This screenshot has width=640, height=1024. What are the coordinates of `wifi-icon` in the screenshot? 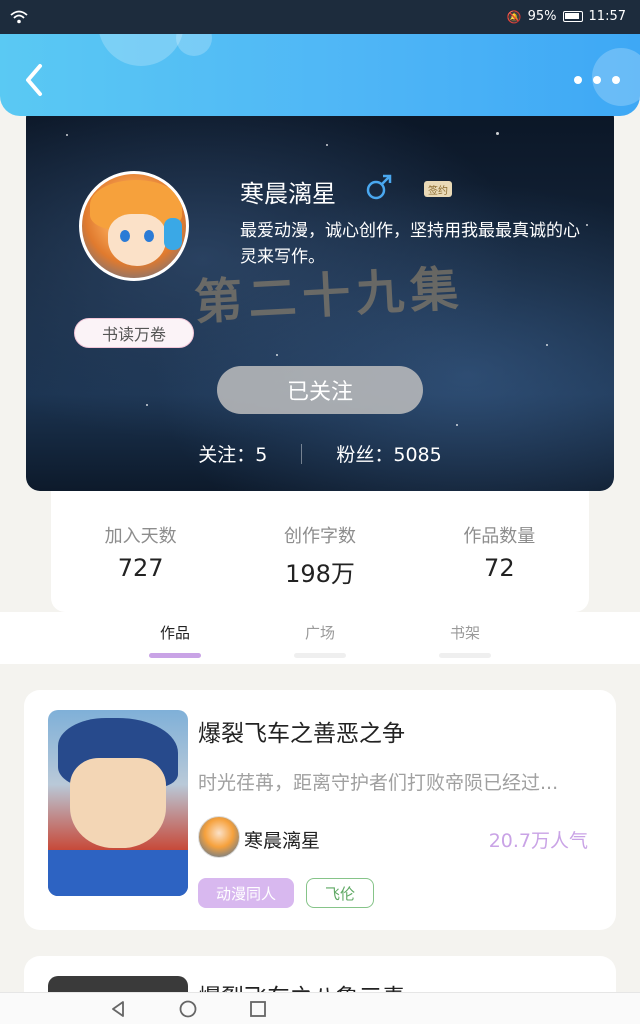 It's located at (19, 17).